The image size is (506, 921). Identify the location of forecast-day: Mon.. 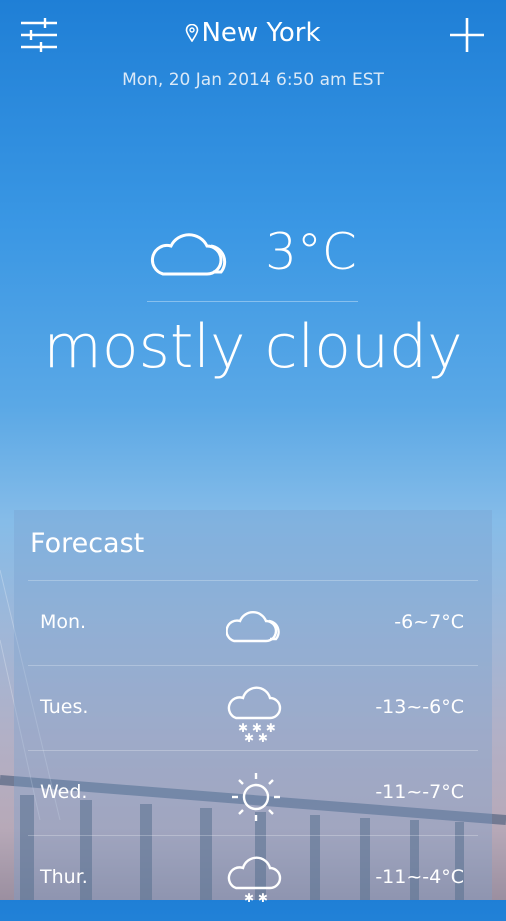
(63, 622).